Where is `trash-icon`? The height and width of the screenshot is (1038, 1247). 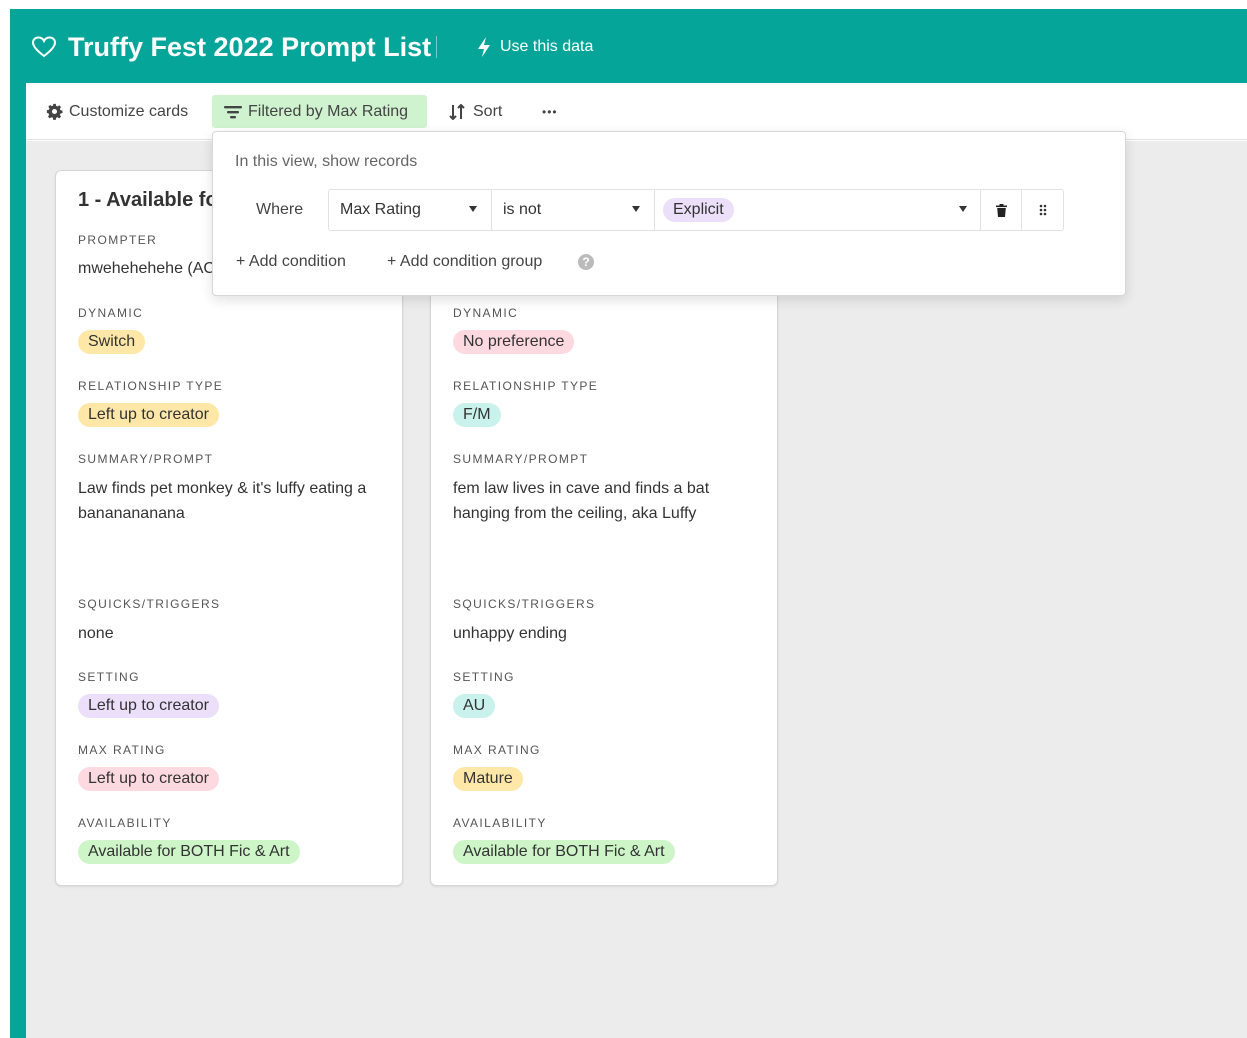 trash-icon is located at coordinates (1001, 210).